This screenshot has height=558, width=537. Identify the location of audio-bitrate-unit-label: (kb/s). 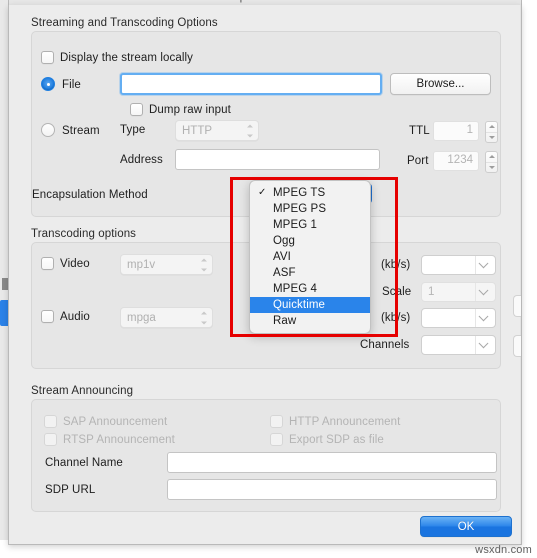
(396, 318).